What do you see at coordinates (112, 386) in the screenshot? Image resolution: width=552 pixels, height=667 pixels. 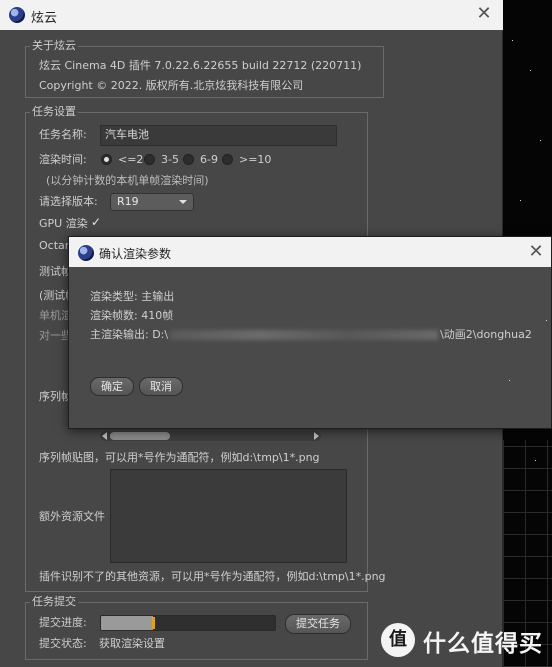 I see `ok-button: 确定` at bounding box center [112, 386].